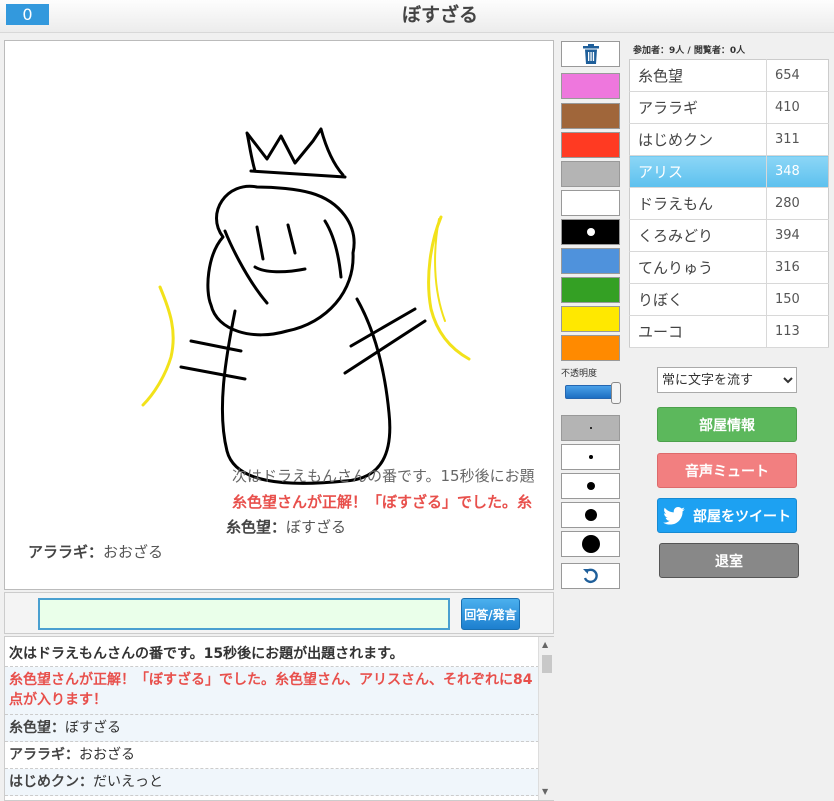 This screenshot has width=834, height=801. What do you see at coordinates (616, 393) in the screenshot?
I see `opacity-thumb` at bounding box center [616, 393].